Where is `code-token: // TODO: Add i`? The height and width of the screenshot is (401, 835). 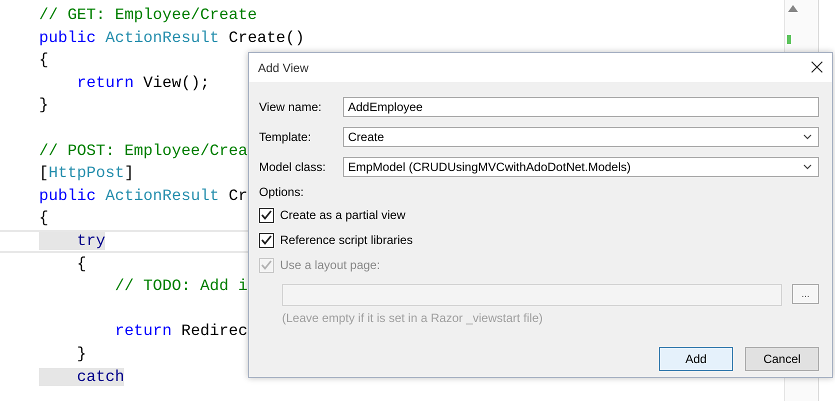 code-token: // TODO: Add i is located at coordinates (181, 286).